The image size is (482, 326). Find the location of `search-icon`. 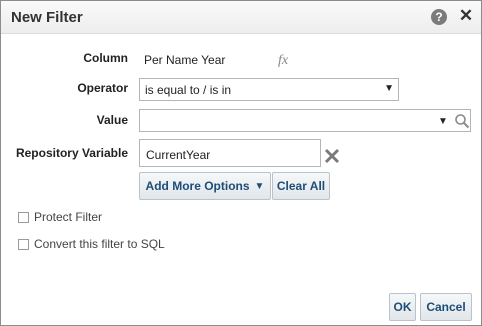

search-icon is located at coordinates (462, 121).